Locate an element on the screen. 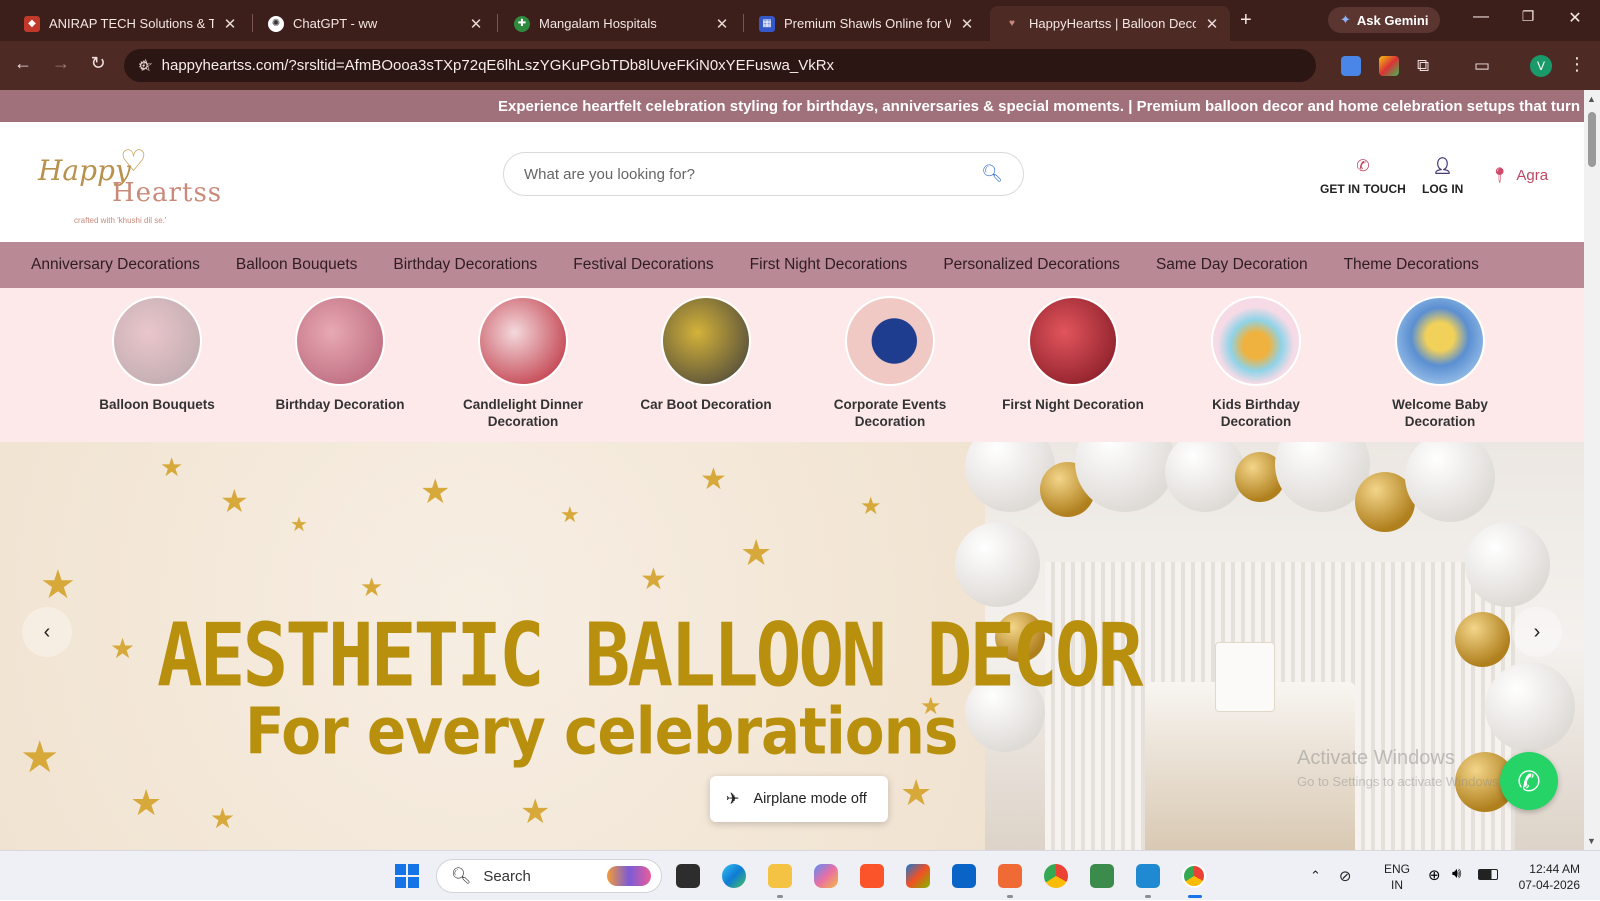 Image resolution: width=1600 pixels, height=901 pixels. nav-item-personalized: Personalized Decorations is located at coordinates (1031, 265).